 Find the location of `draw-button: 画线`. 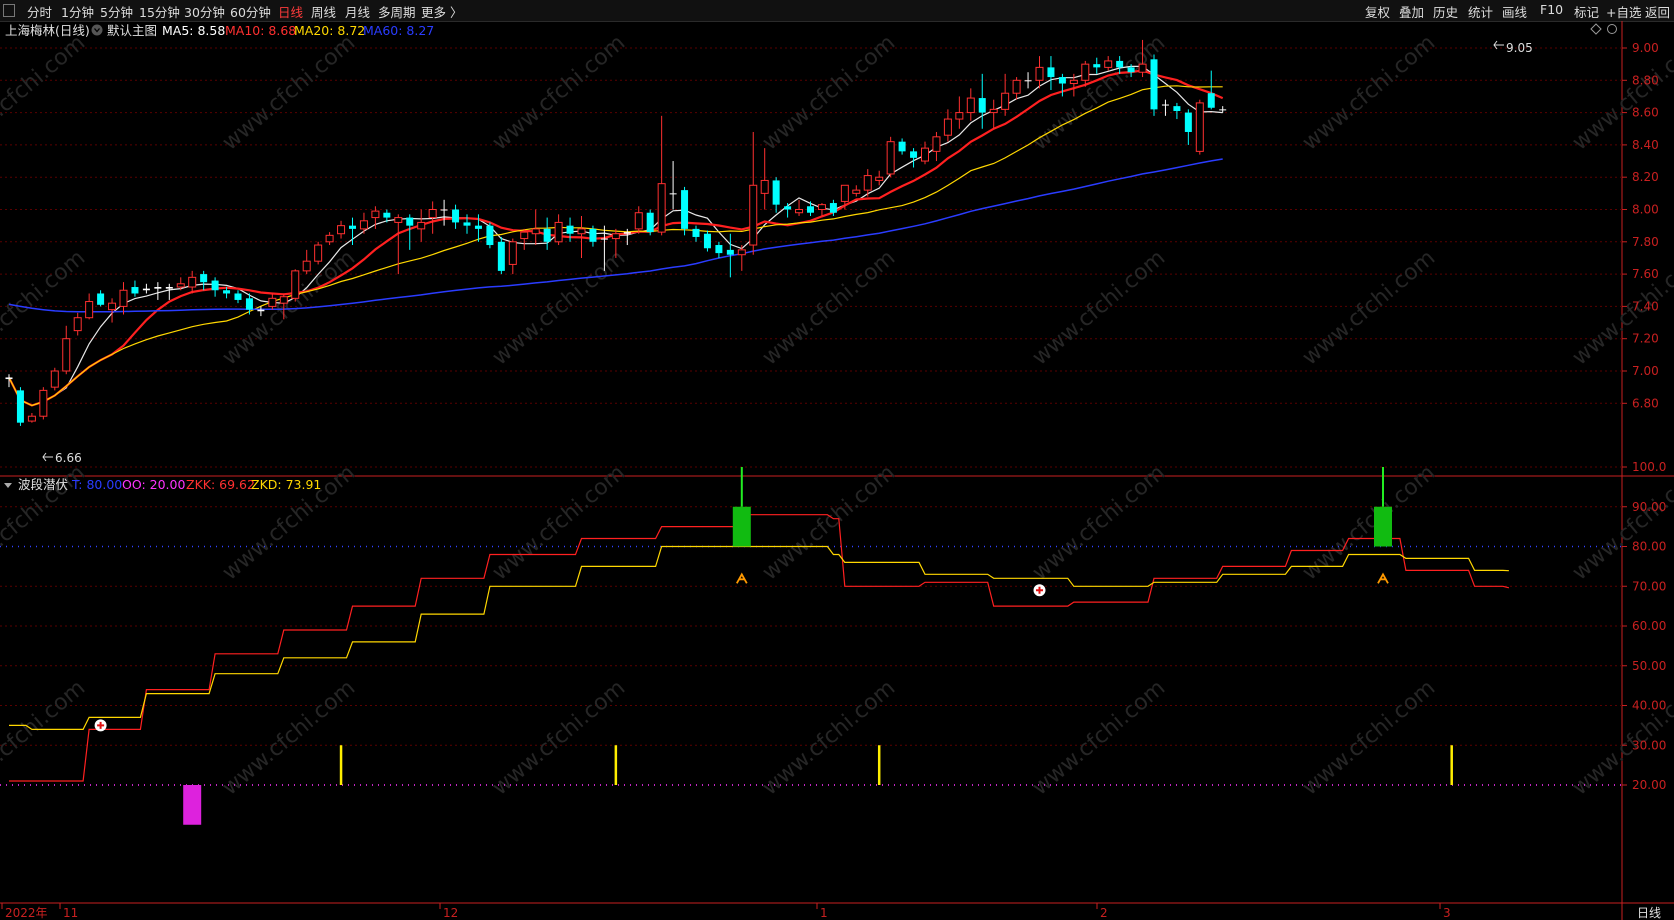

draw-button: 画线 is located at coordinates (1514, 11).